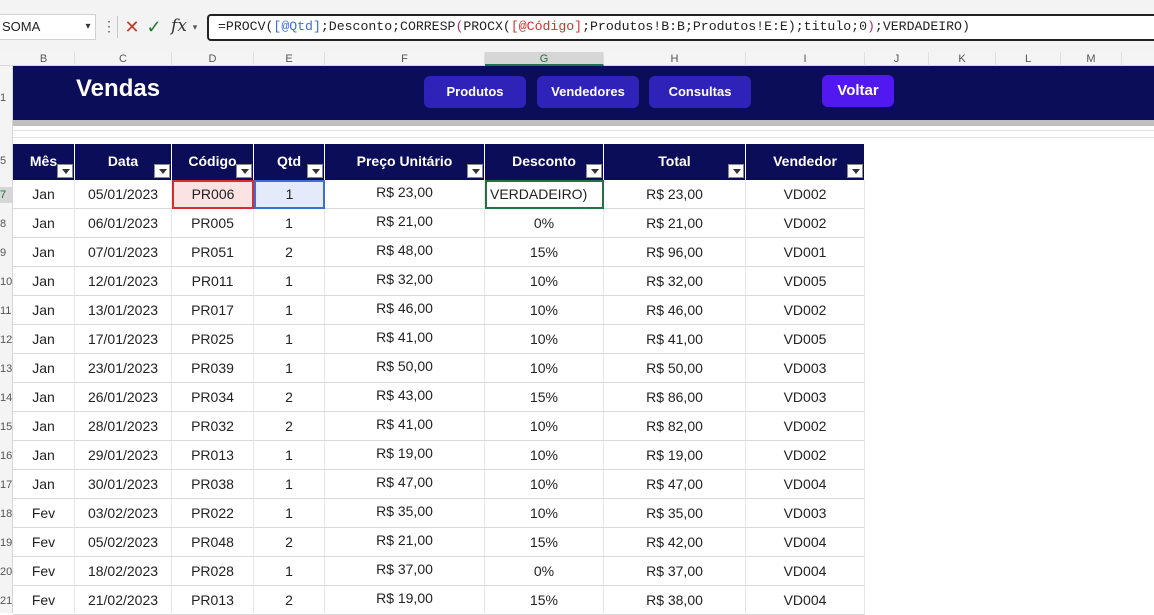  Describe the element at coordinates (109, 27) in the screenshot. I see `more-options-icon: ⋮` at that location.